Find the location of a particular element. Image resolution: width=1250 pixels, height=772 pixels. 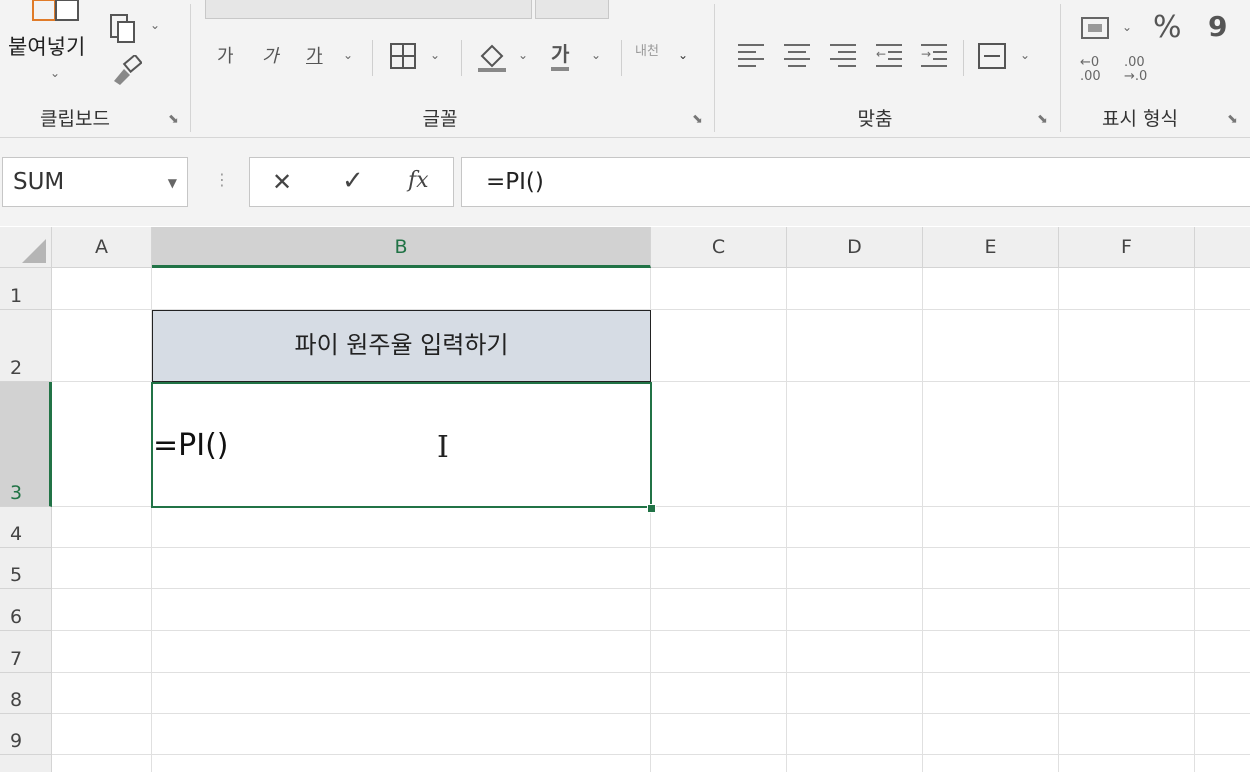

borders-icon is located at coordinates (403, 58).